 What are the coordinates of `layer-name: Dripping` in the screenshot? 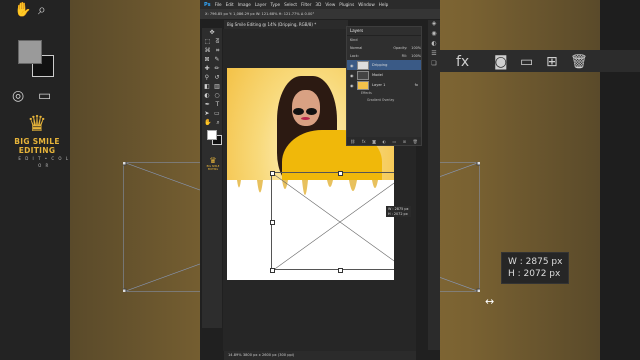 It's located at (380, 65).